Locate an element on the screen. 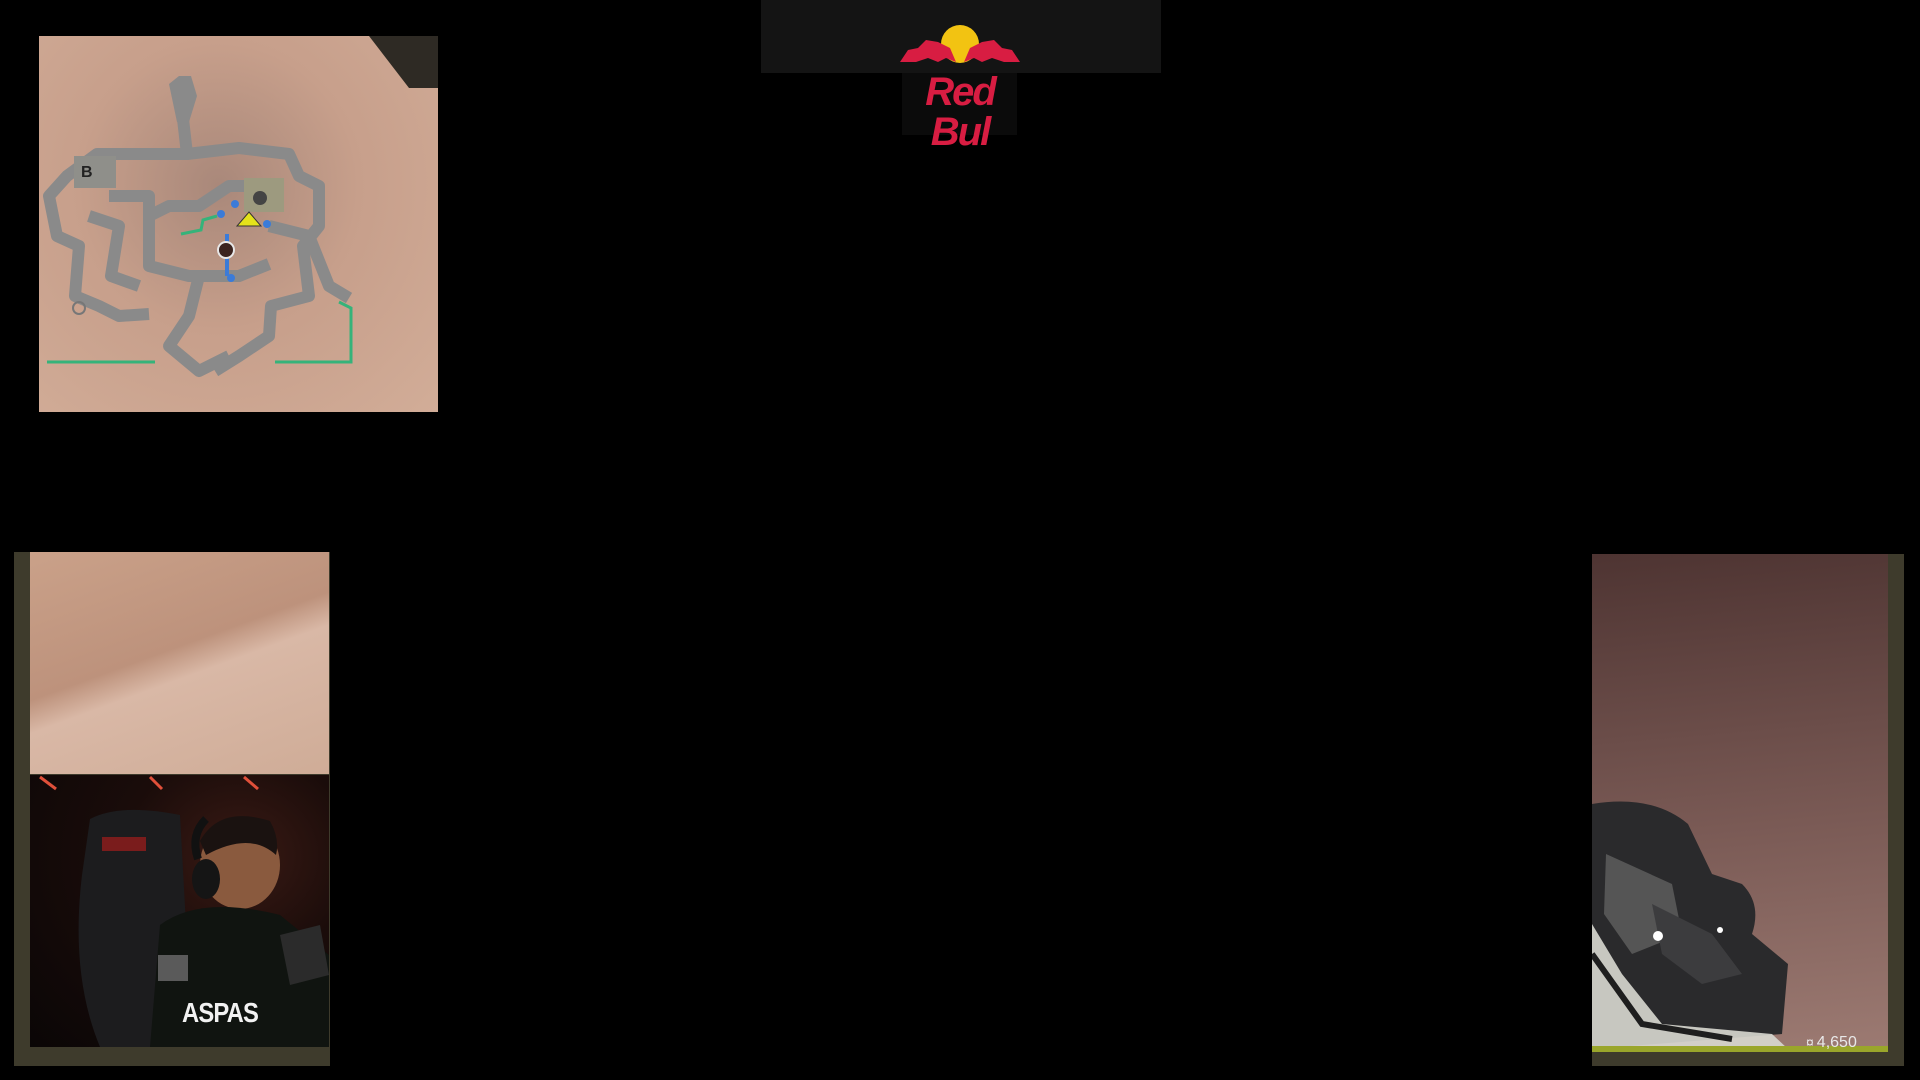 The image size is (1920, 1080). weapon-view is located at coordinates (1740, 801).